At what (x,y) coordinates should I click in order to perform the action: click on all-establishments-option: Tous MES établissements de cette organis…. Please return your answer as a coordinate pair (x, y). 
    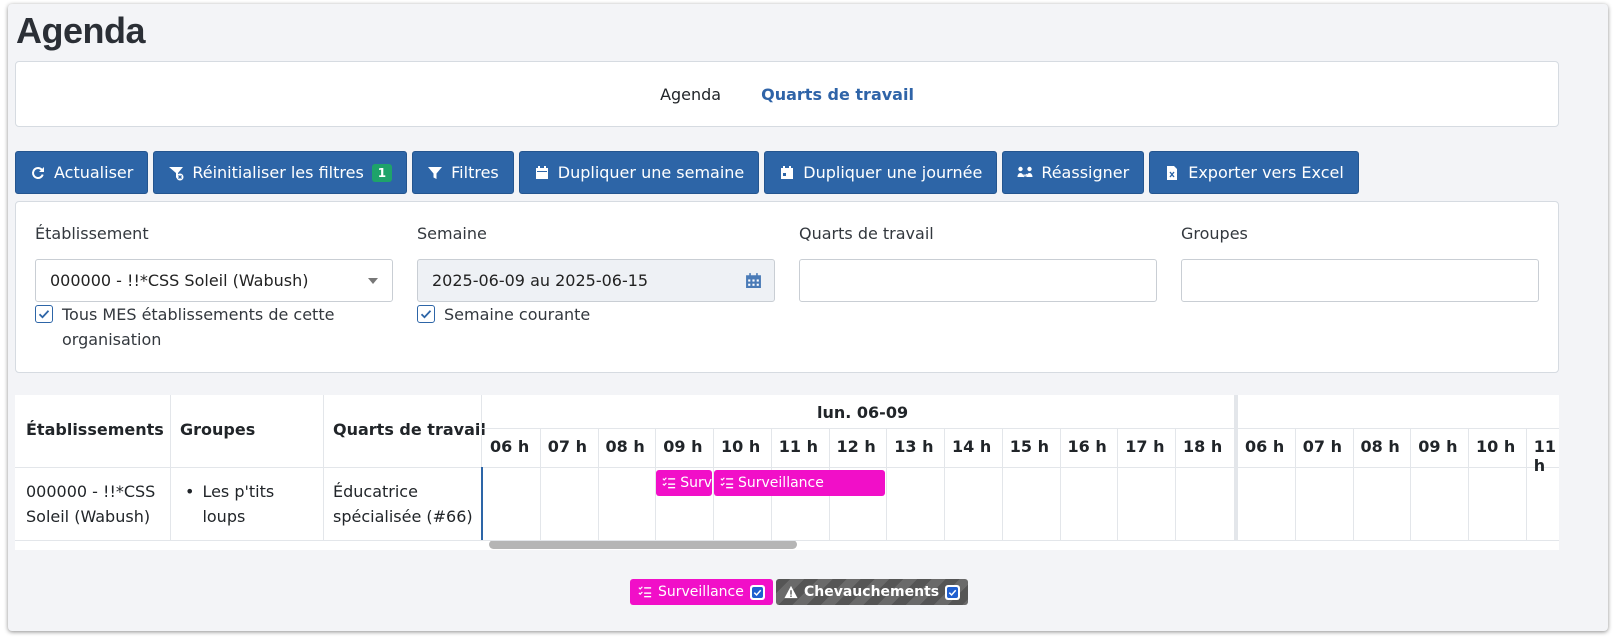
    Looking at the image, I should click on (200, 327).